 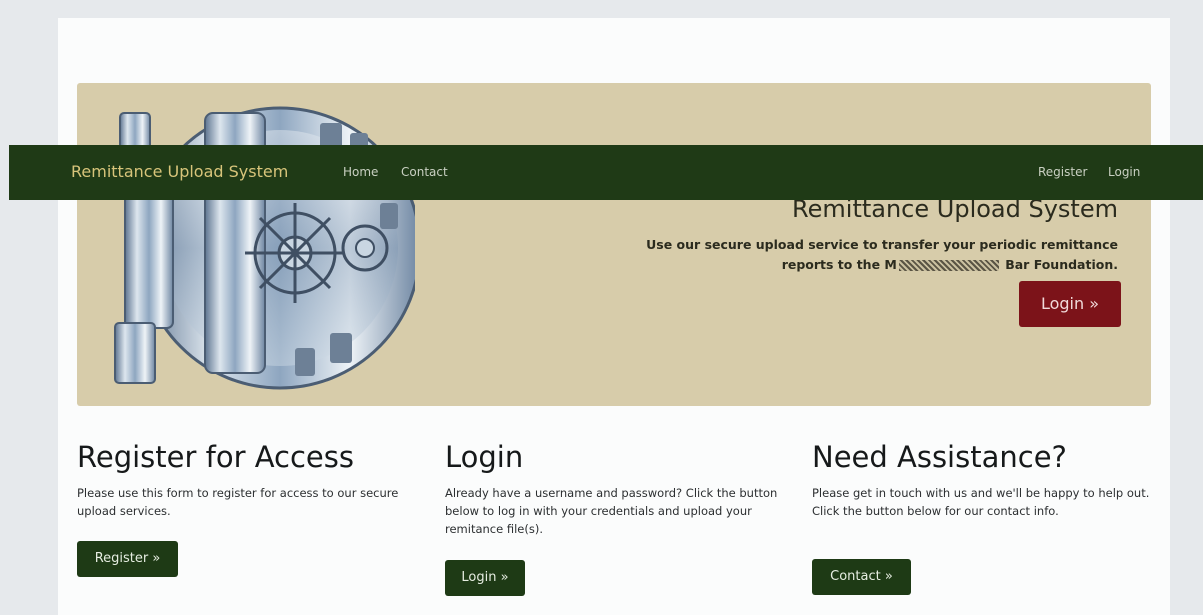 I want to click on login-button: Login », so click(x=485, y=578).